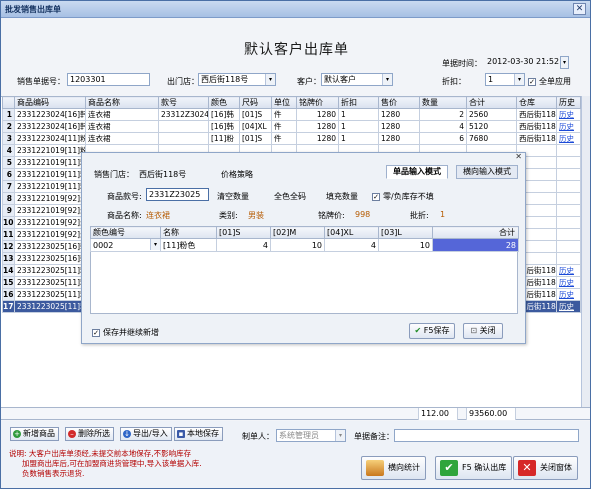  Describe the element at coordinates (50, 138) in the screenshot. I see `cell-code: 2331223024[11]粉` at that location.